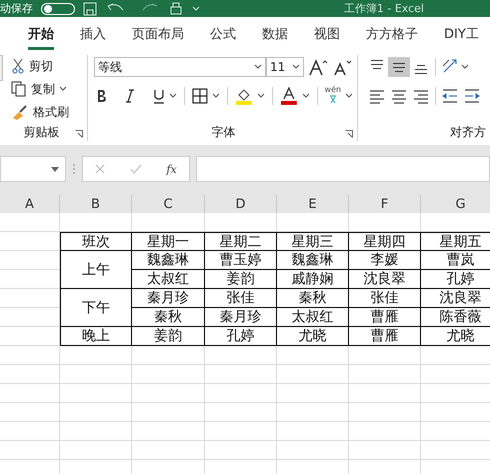 This screenshot has height=474, width=490. Describe the element at coordinates (40, 89) in the screenshot. I see `copy-button: 复制` at that location.